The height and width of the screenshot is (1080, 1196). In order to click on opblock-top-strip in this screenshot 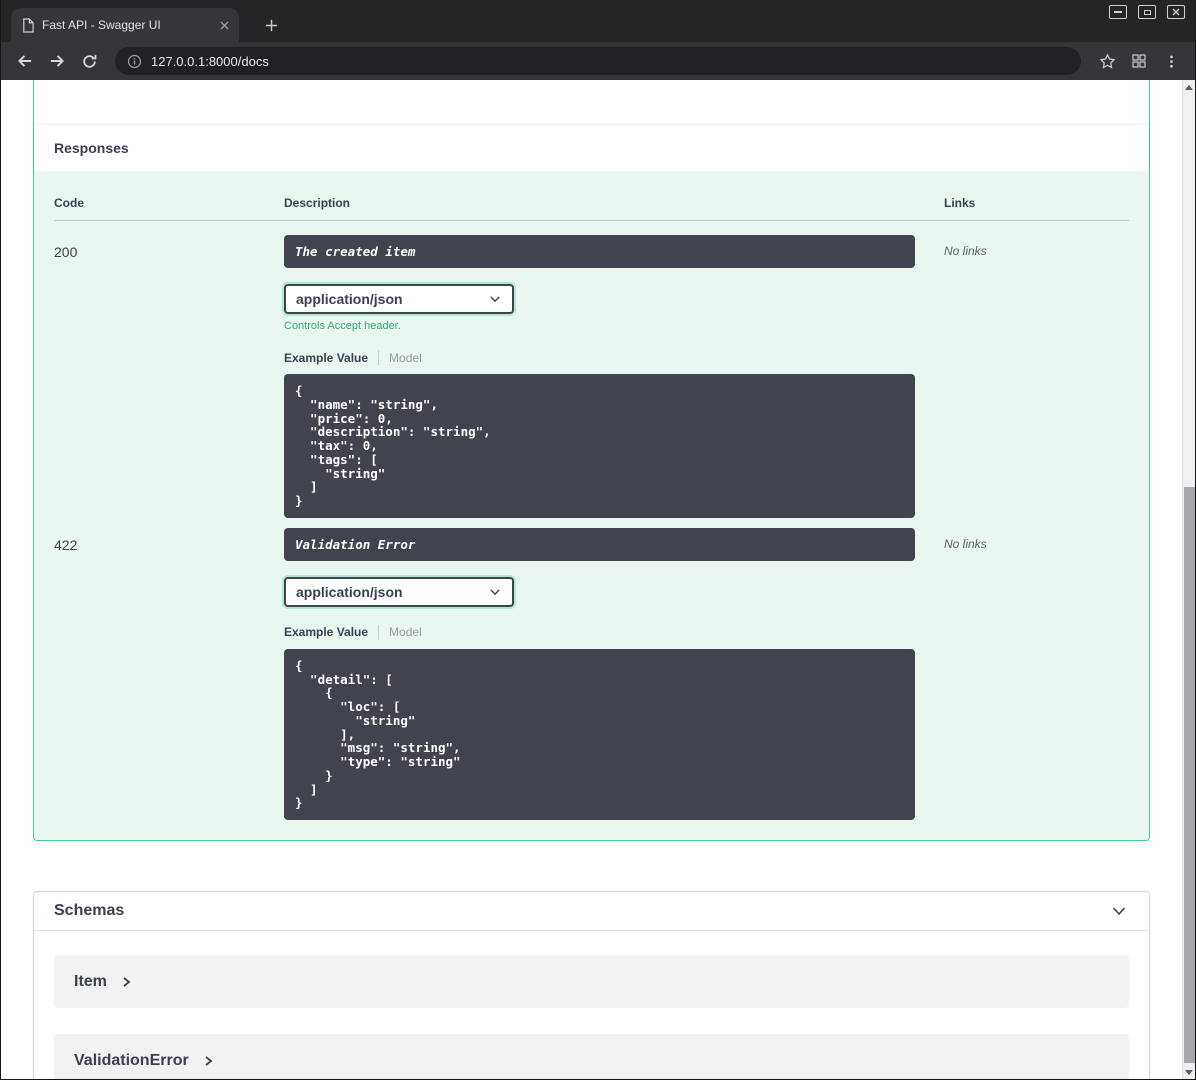, I will do `click(591, 102)`.